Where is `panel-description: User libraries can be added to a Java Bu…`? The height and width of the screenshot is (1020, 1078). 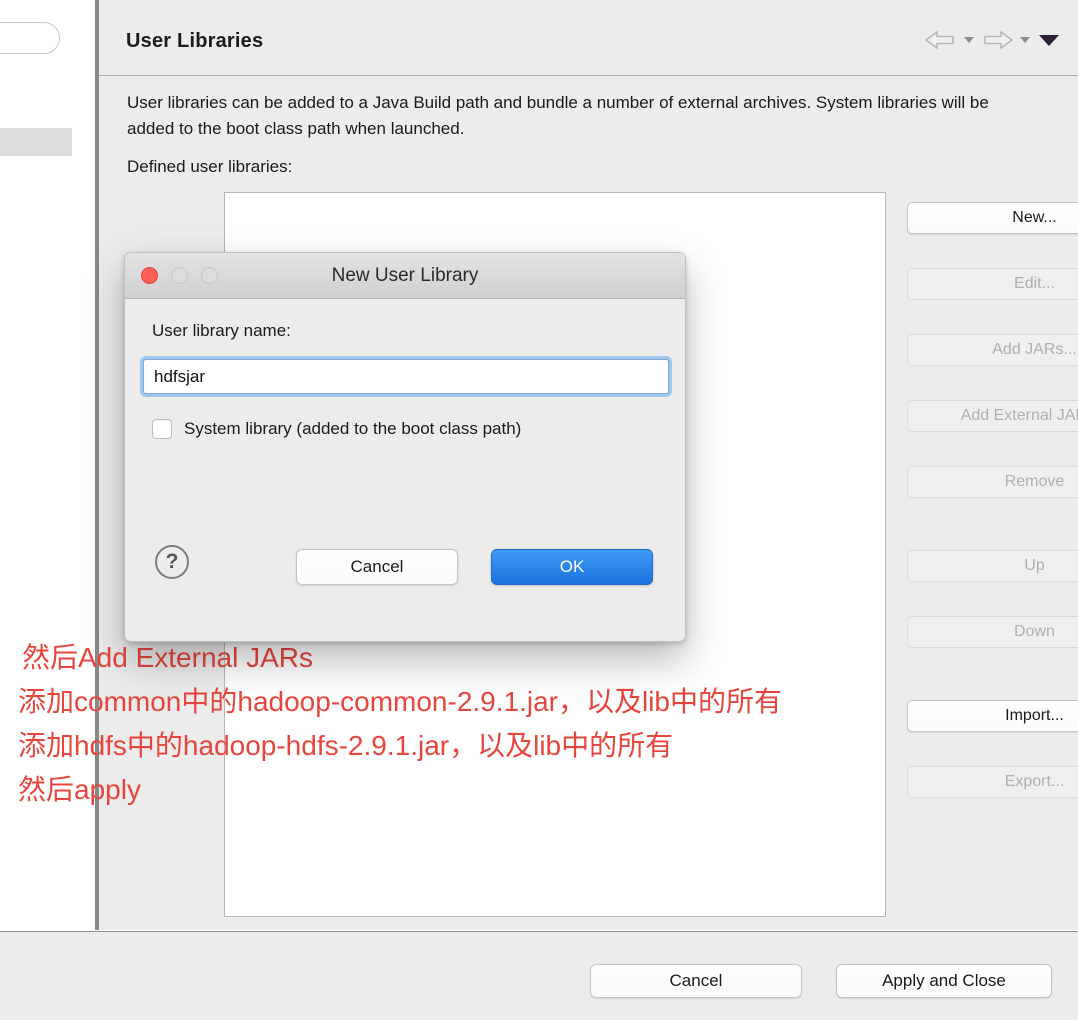
panel-description: User libraries can be added to a Java Bu… is located at coordinates (558, 115).